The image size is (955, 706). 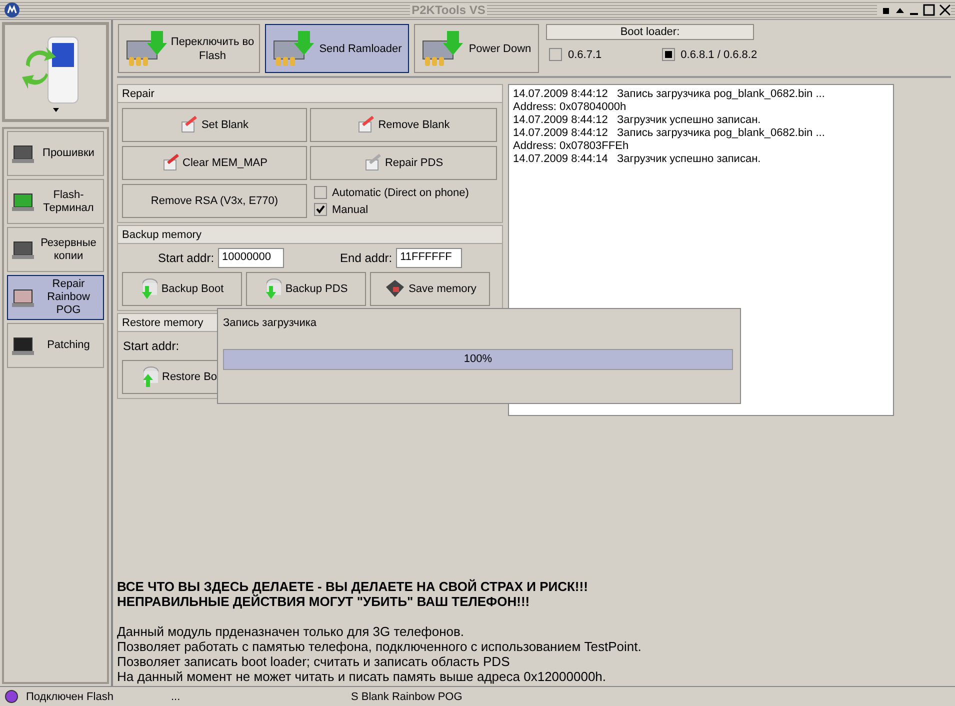 What do you see at coordinates (395, 289) in the screenshot?
I see `floppy-icon` at bounding box center [395, 289].